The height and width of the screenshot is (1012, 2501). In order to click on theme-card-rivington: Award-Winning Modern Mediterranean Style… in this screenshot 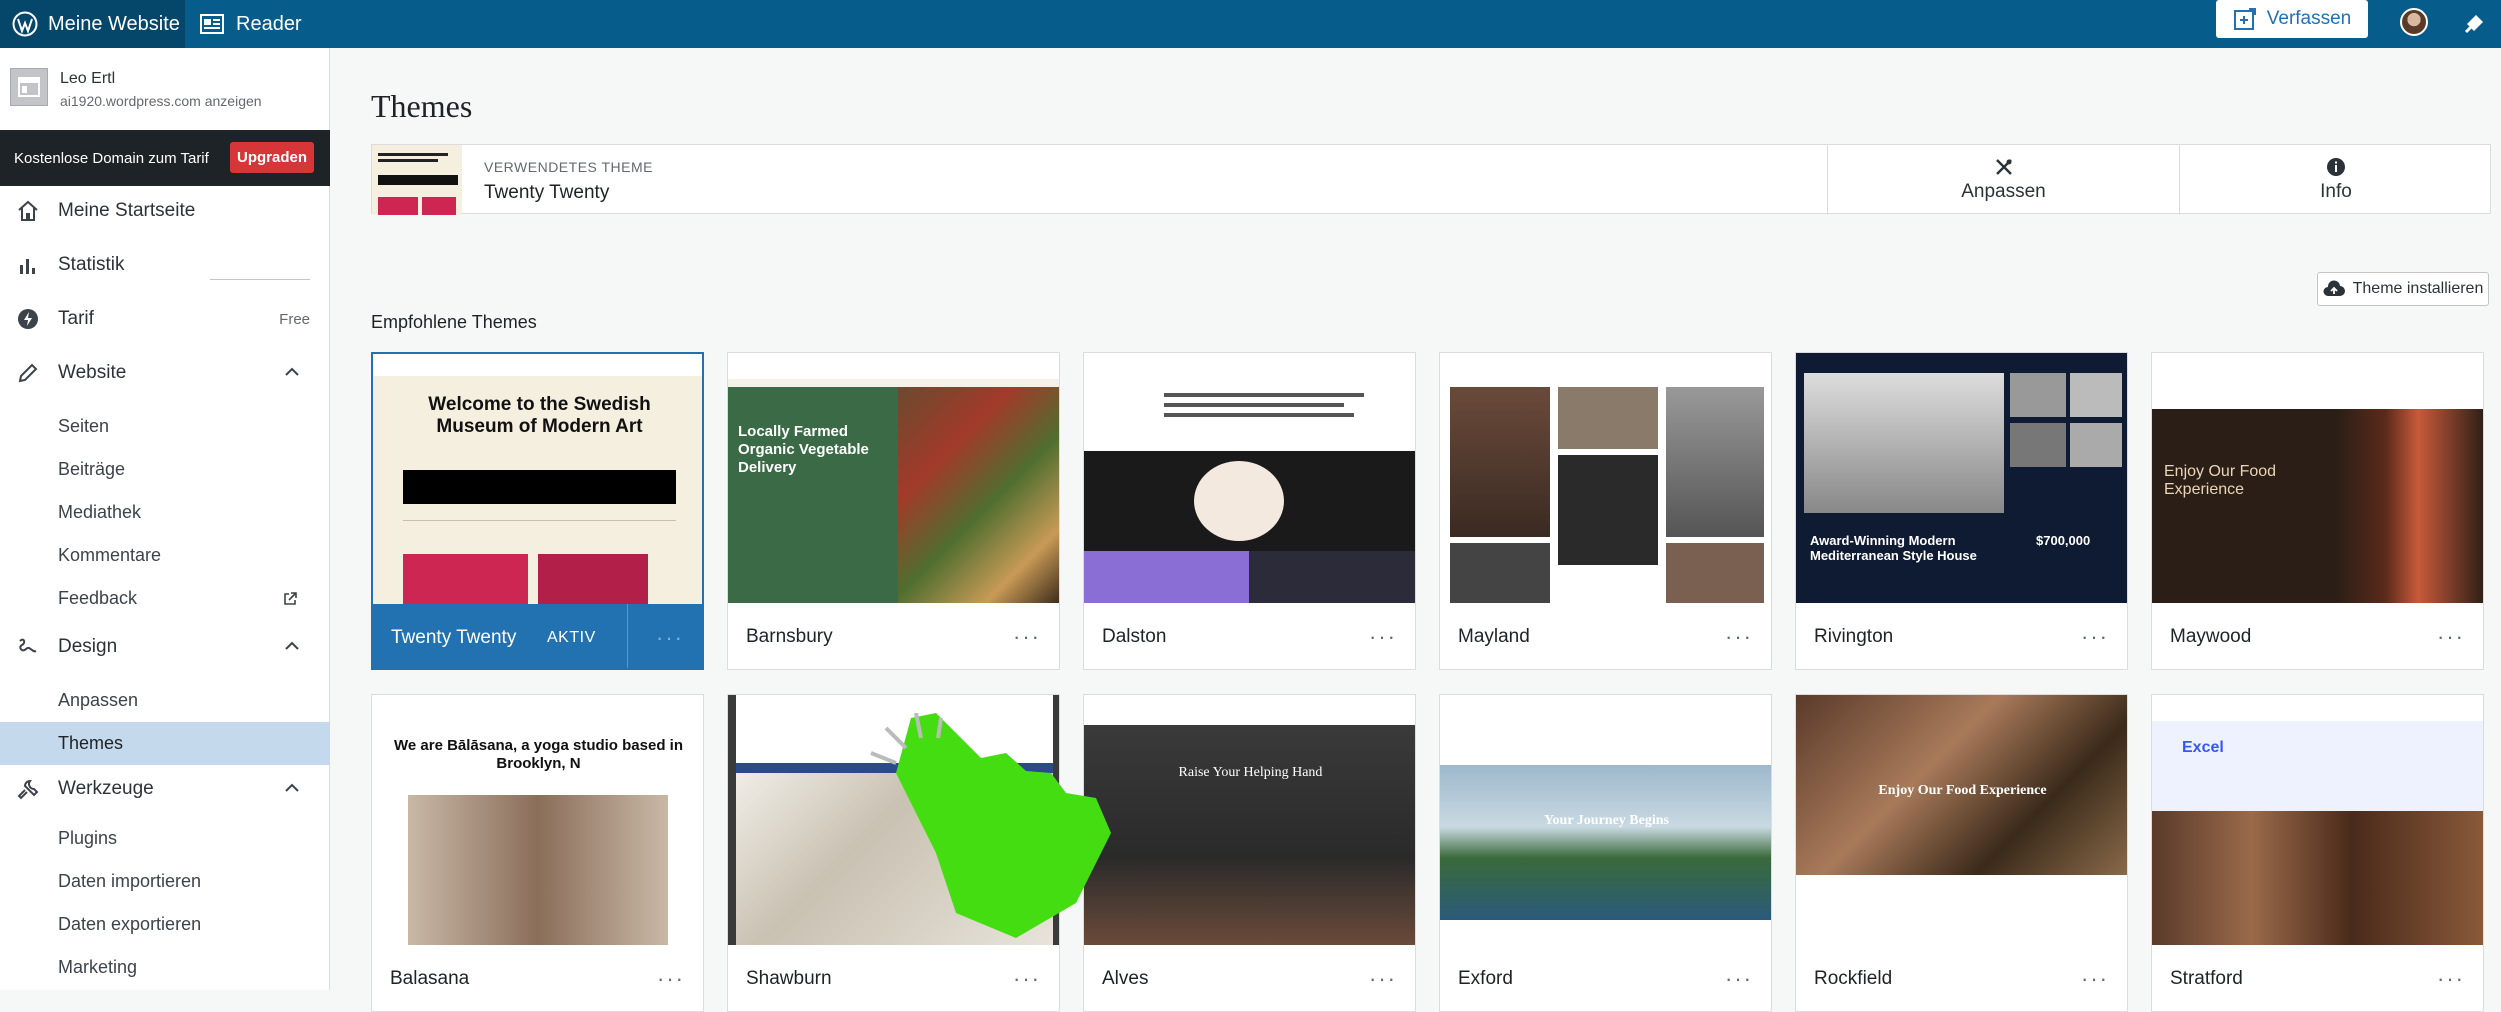, I will do `click(1961, 511)`.